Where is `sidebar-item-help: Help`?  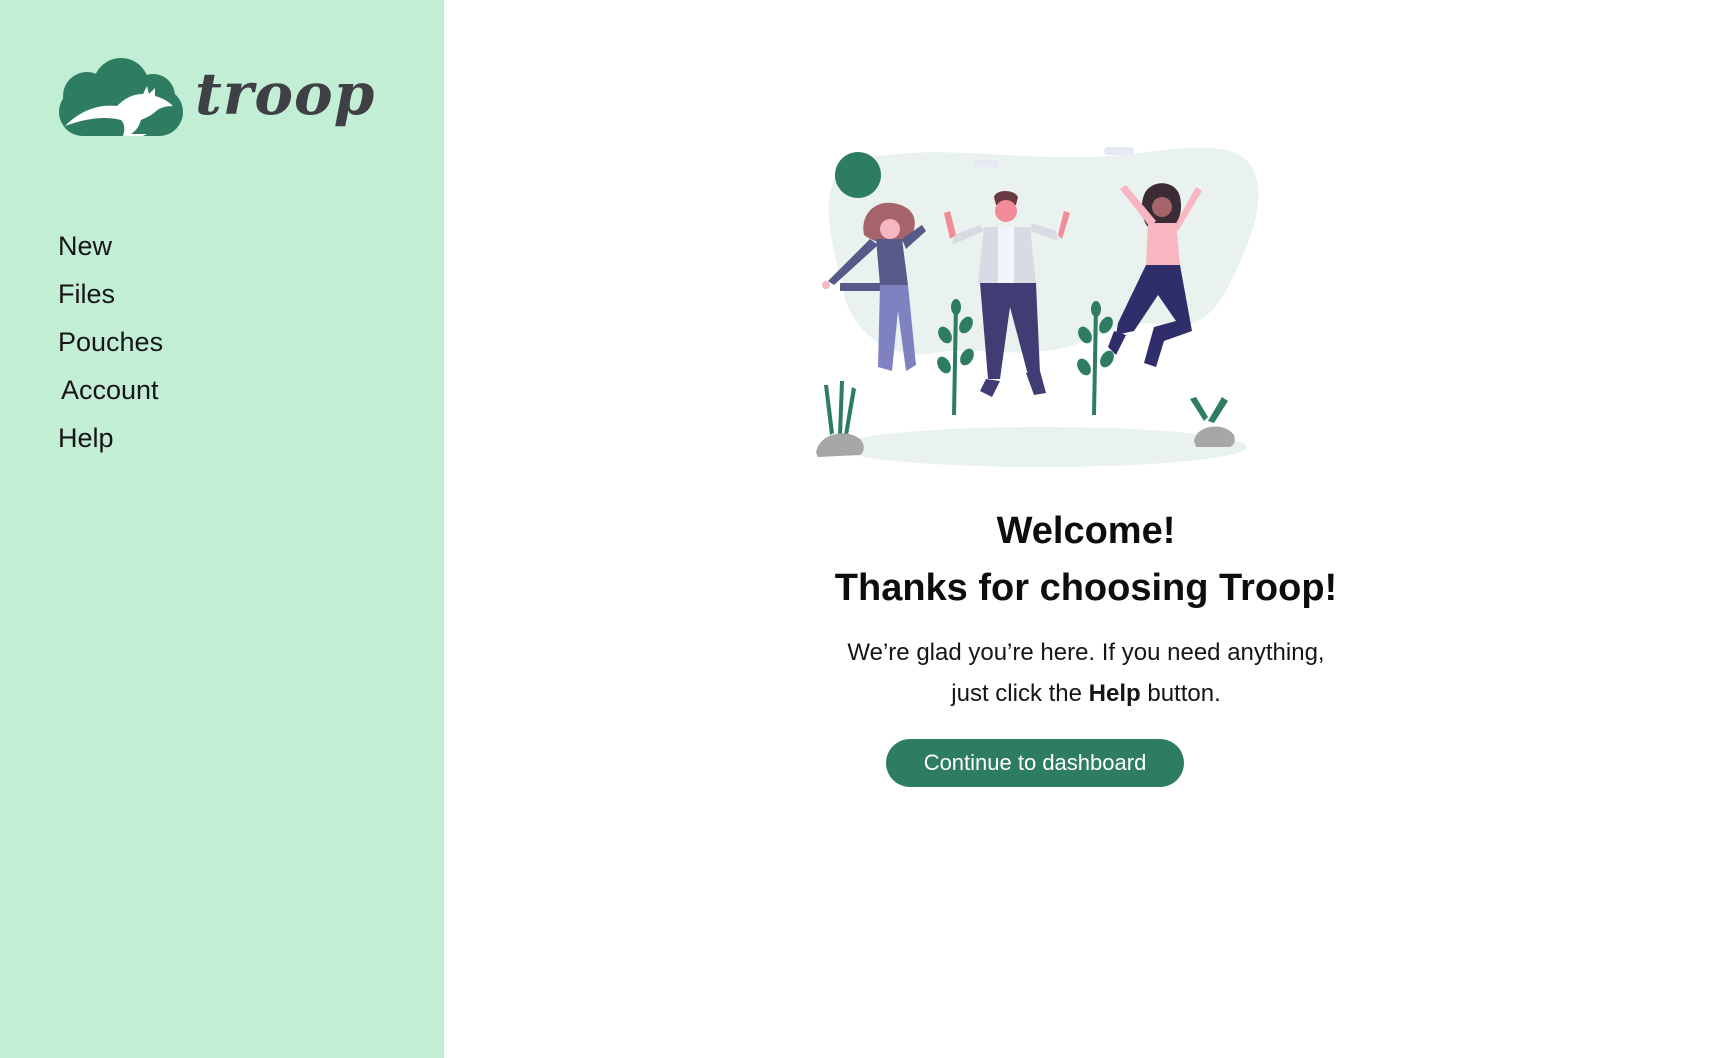
sidebar-item-help: Help is located at coordinates (110, 438).